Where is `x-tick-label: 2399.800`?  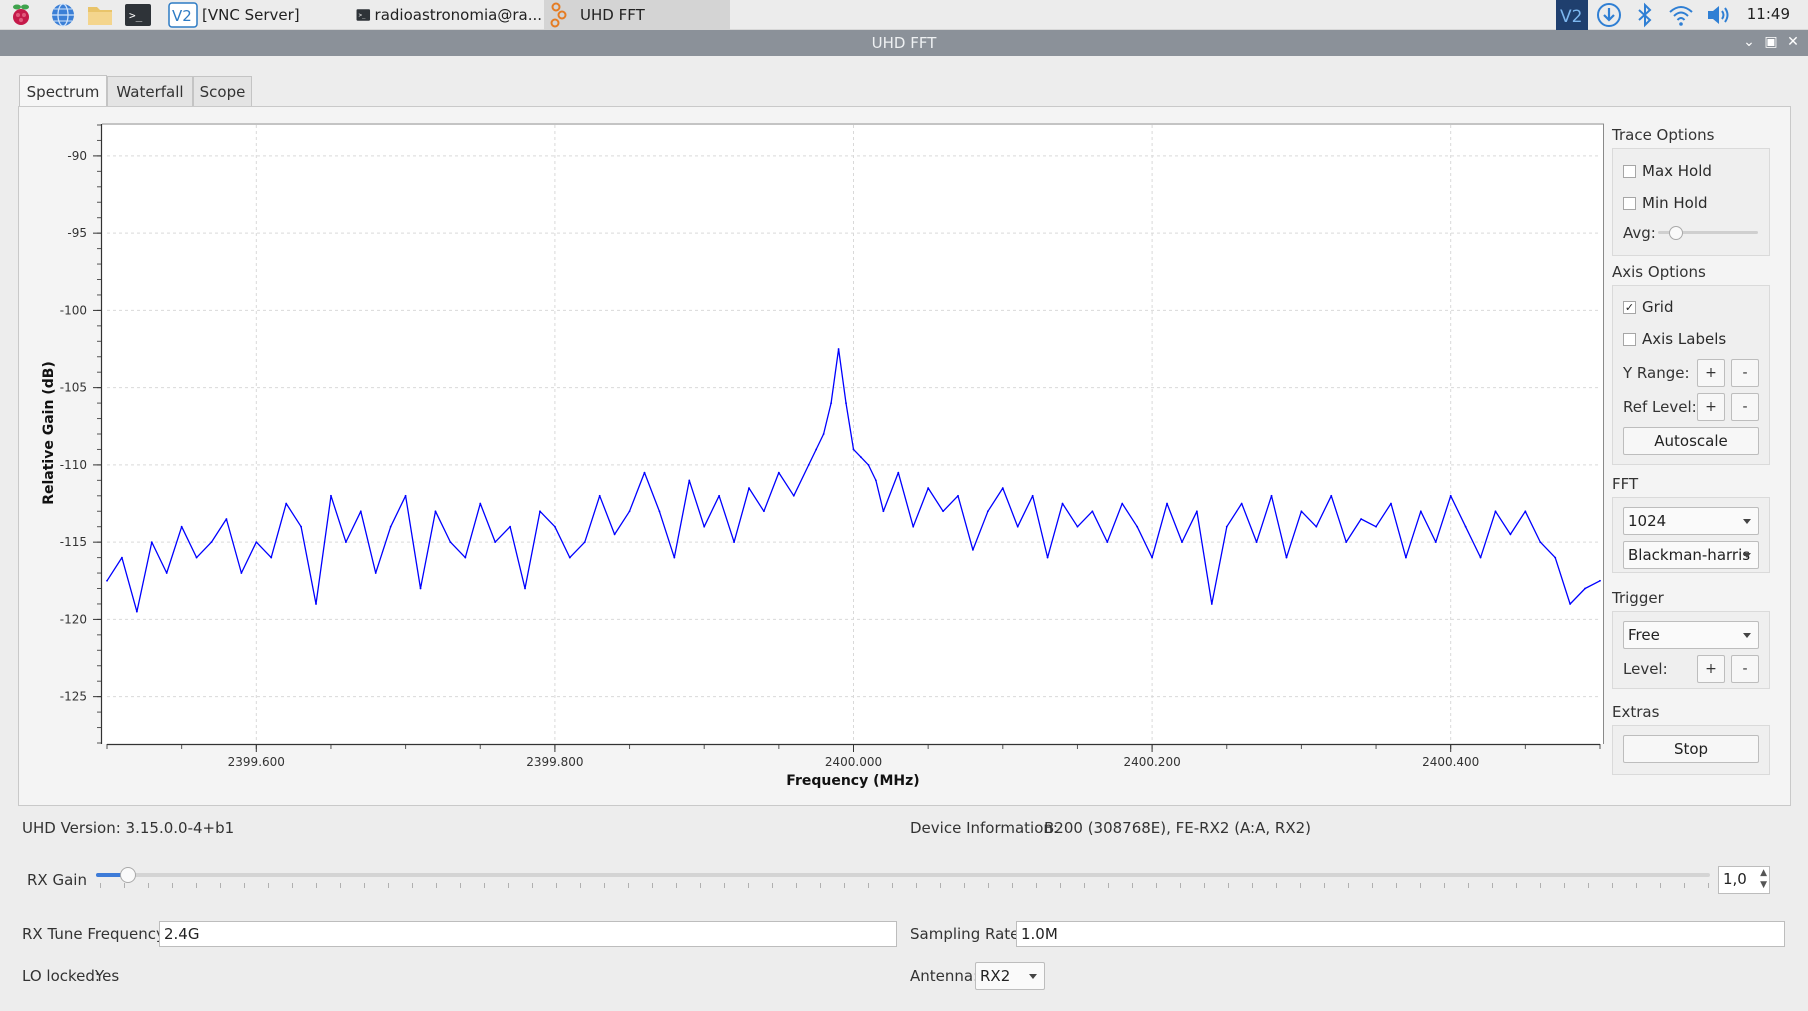 x-tick-label: 2399.800 is located at coordinates (554, 762).